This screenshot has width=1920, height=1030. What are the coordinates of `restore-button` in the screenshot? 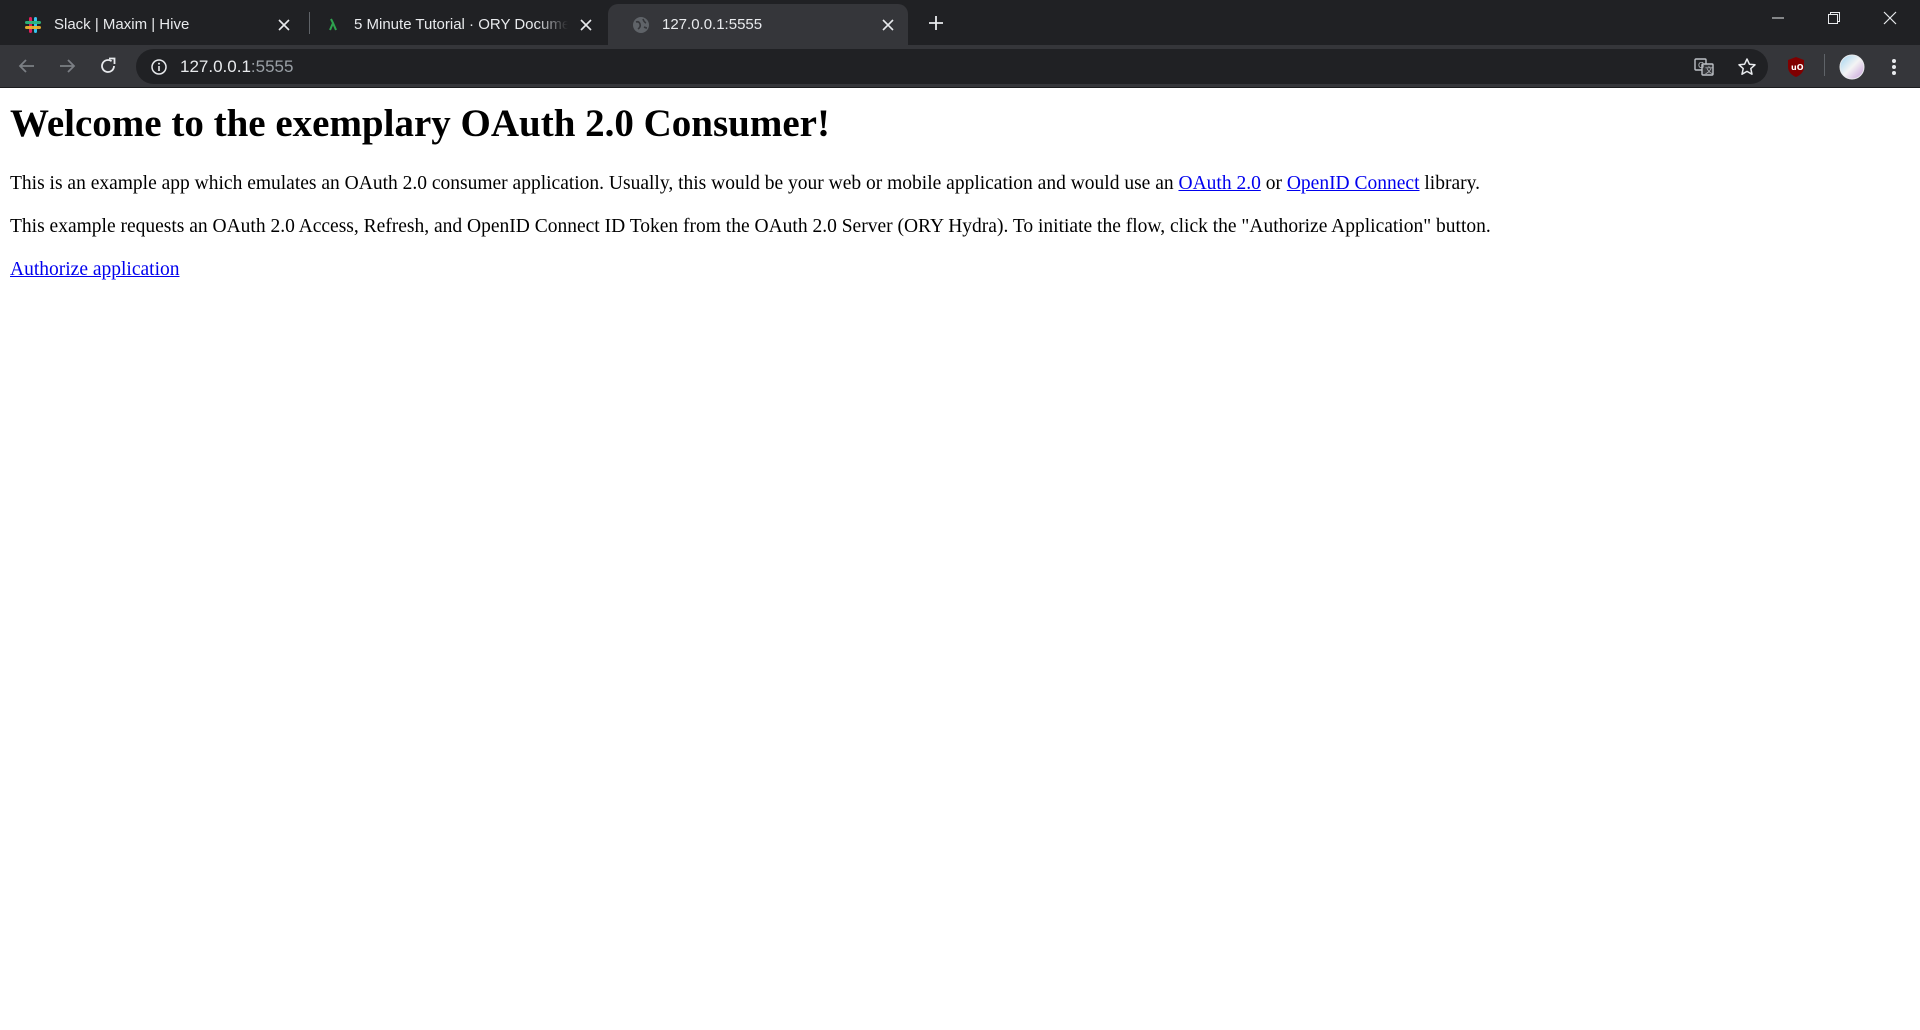 It's located at (1834, 18).